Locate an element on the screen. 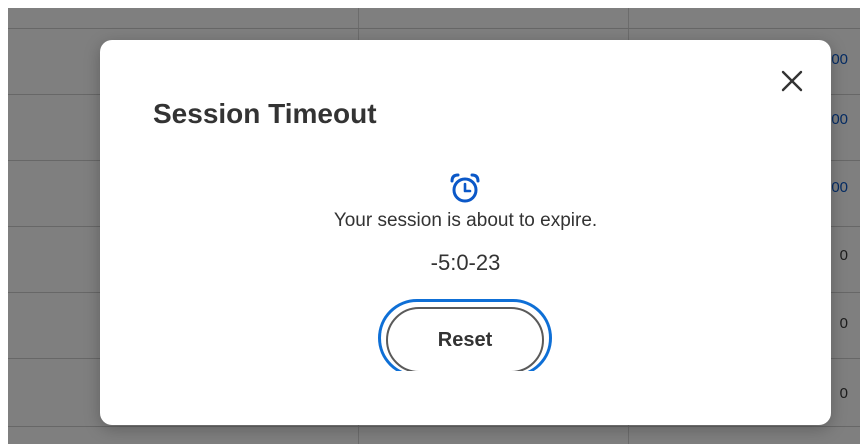 The width and height of the screenshot is (860, 444). reset-button: Reset is located at coordinates (465, 339).